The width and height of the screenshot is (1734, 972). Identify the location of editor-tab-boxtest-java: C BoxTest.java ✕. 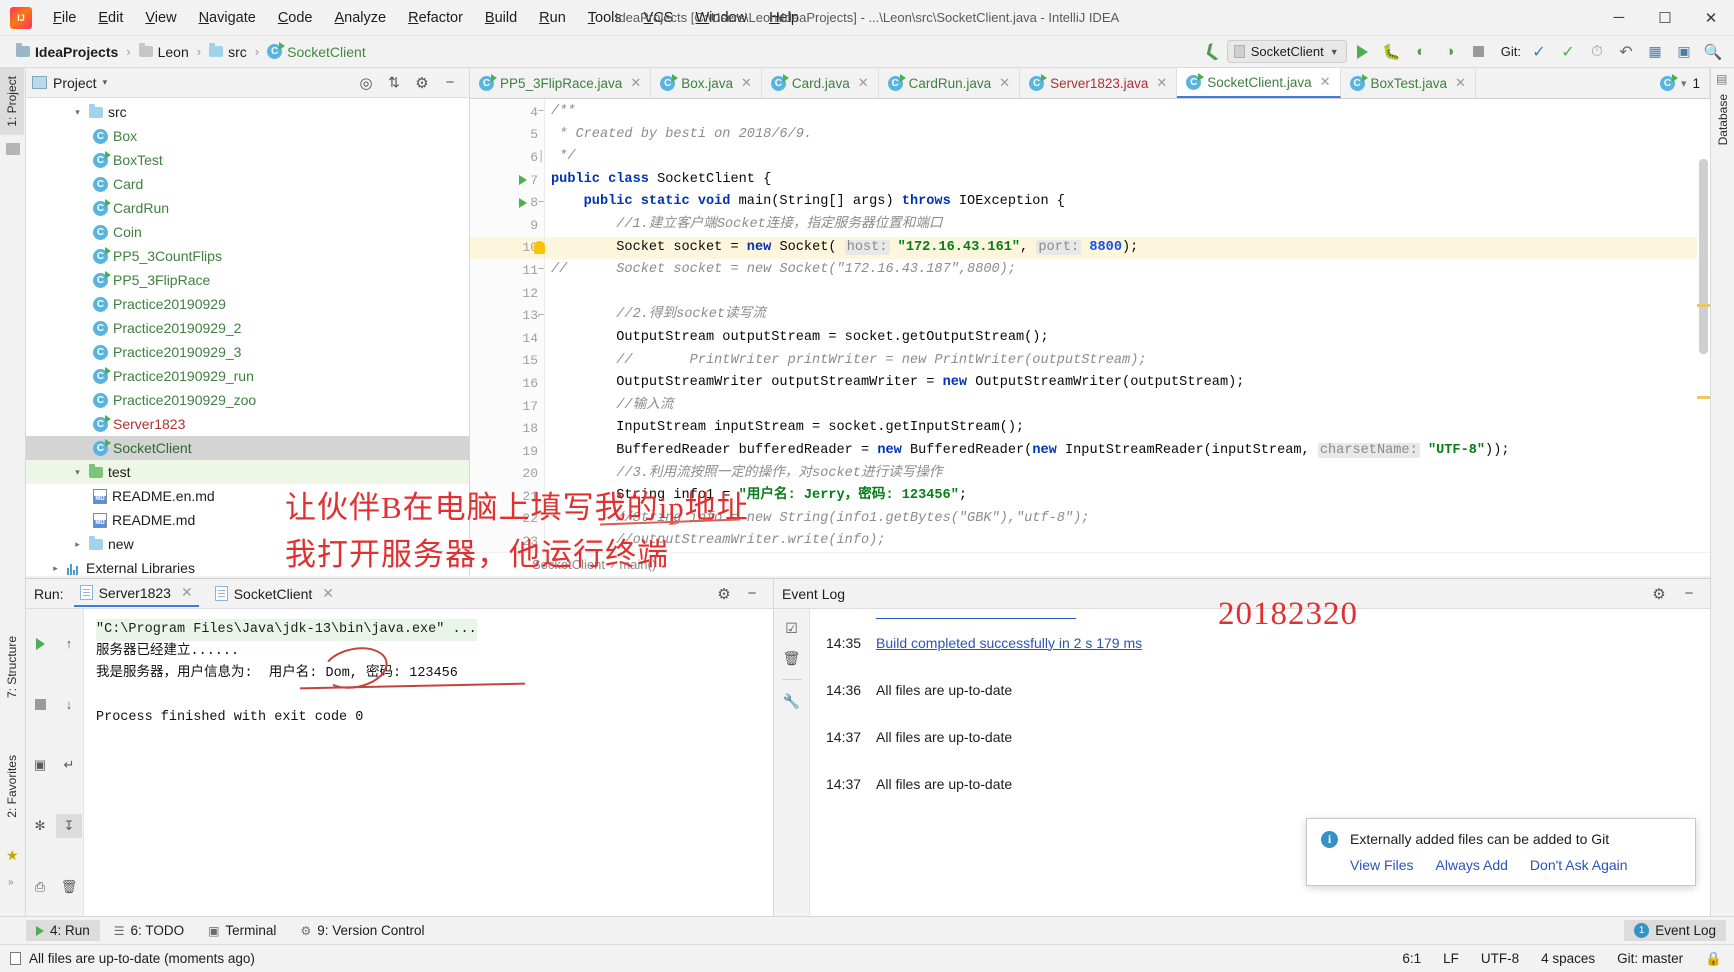
(1408, 83).